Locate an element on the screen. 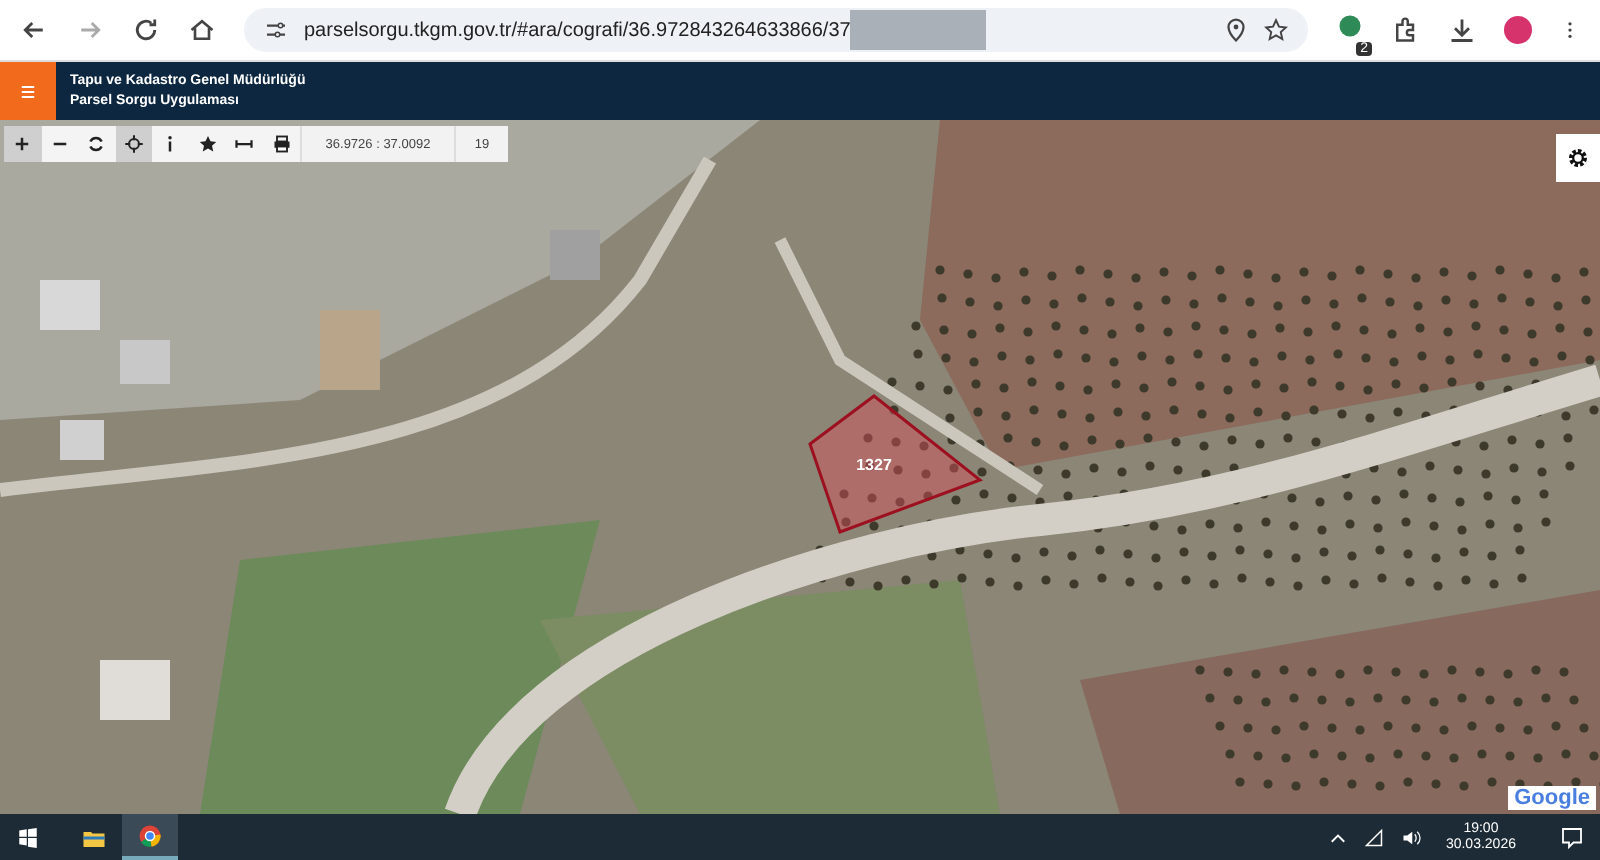 This screenshot has width=1600, height=860. redaction-block is located at coordinates (918, 30).